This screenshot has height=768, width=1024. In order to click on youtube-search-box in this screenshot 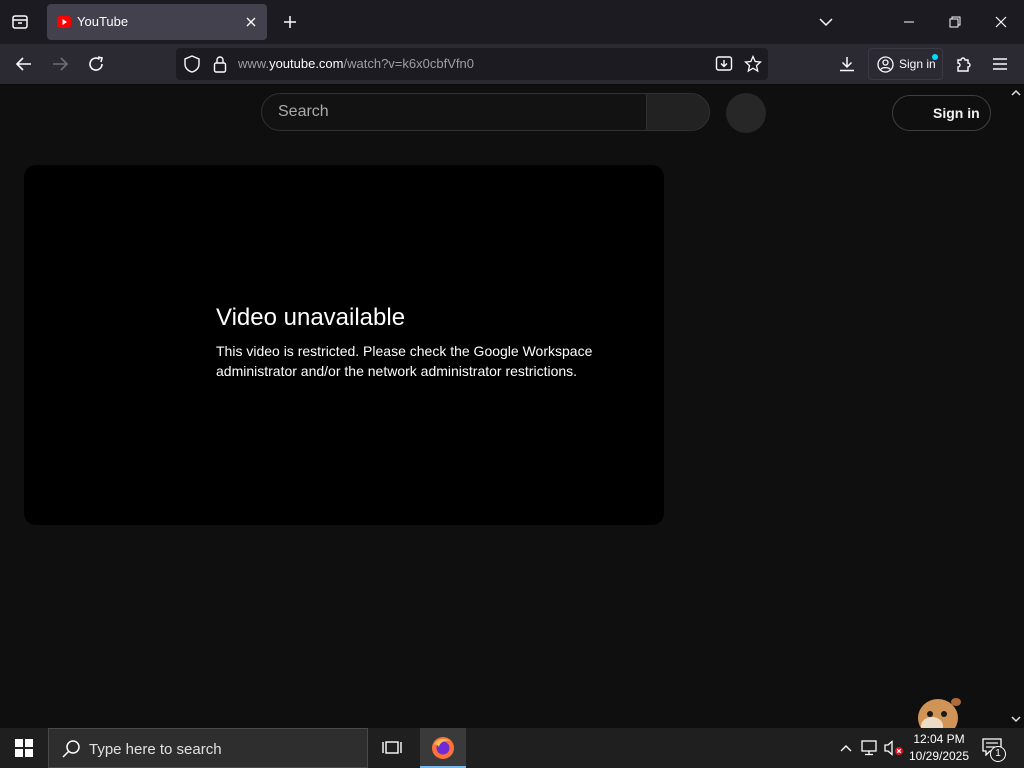, I will do `click(454, 112)`.